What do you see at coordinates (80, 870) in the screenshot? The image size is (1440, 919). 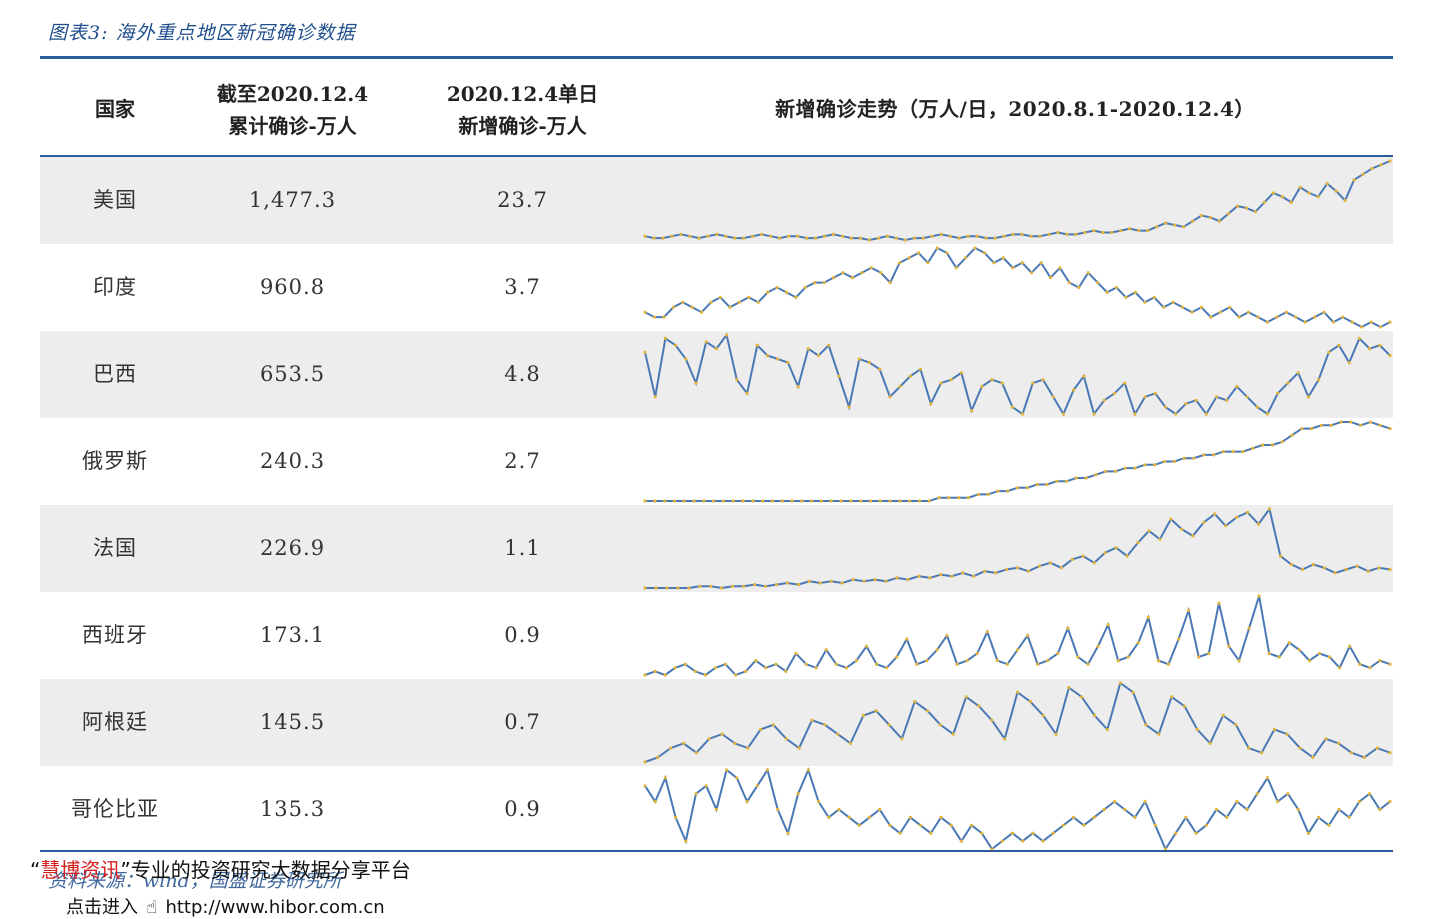 I see `watermark-brand: 慧博资讯` at bounding box center [80, 870].